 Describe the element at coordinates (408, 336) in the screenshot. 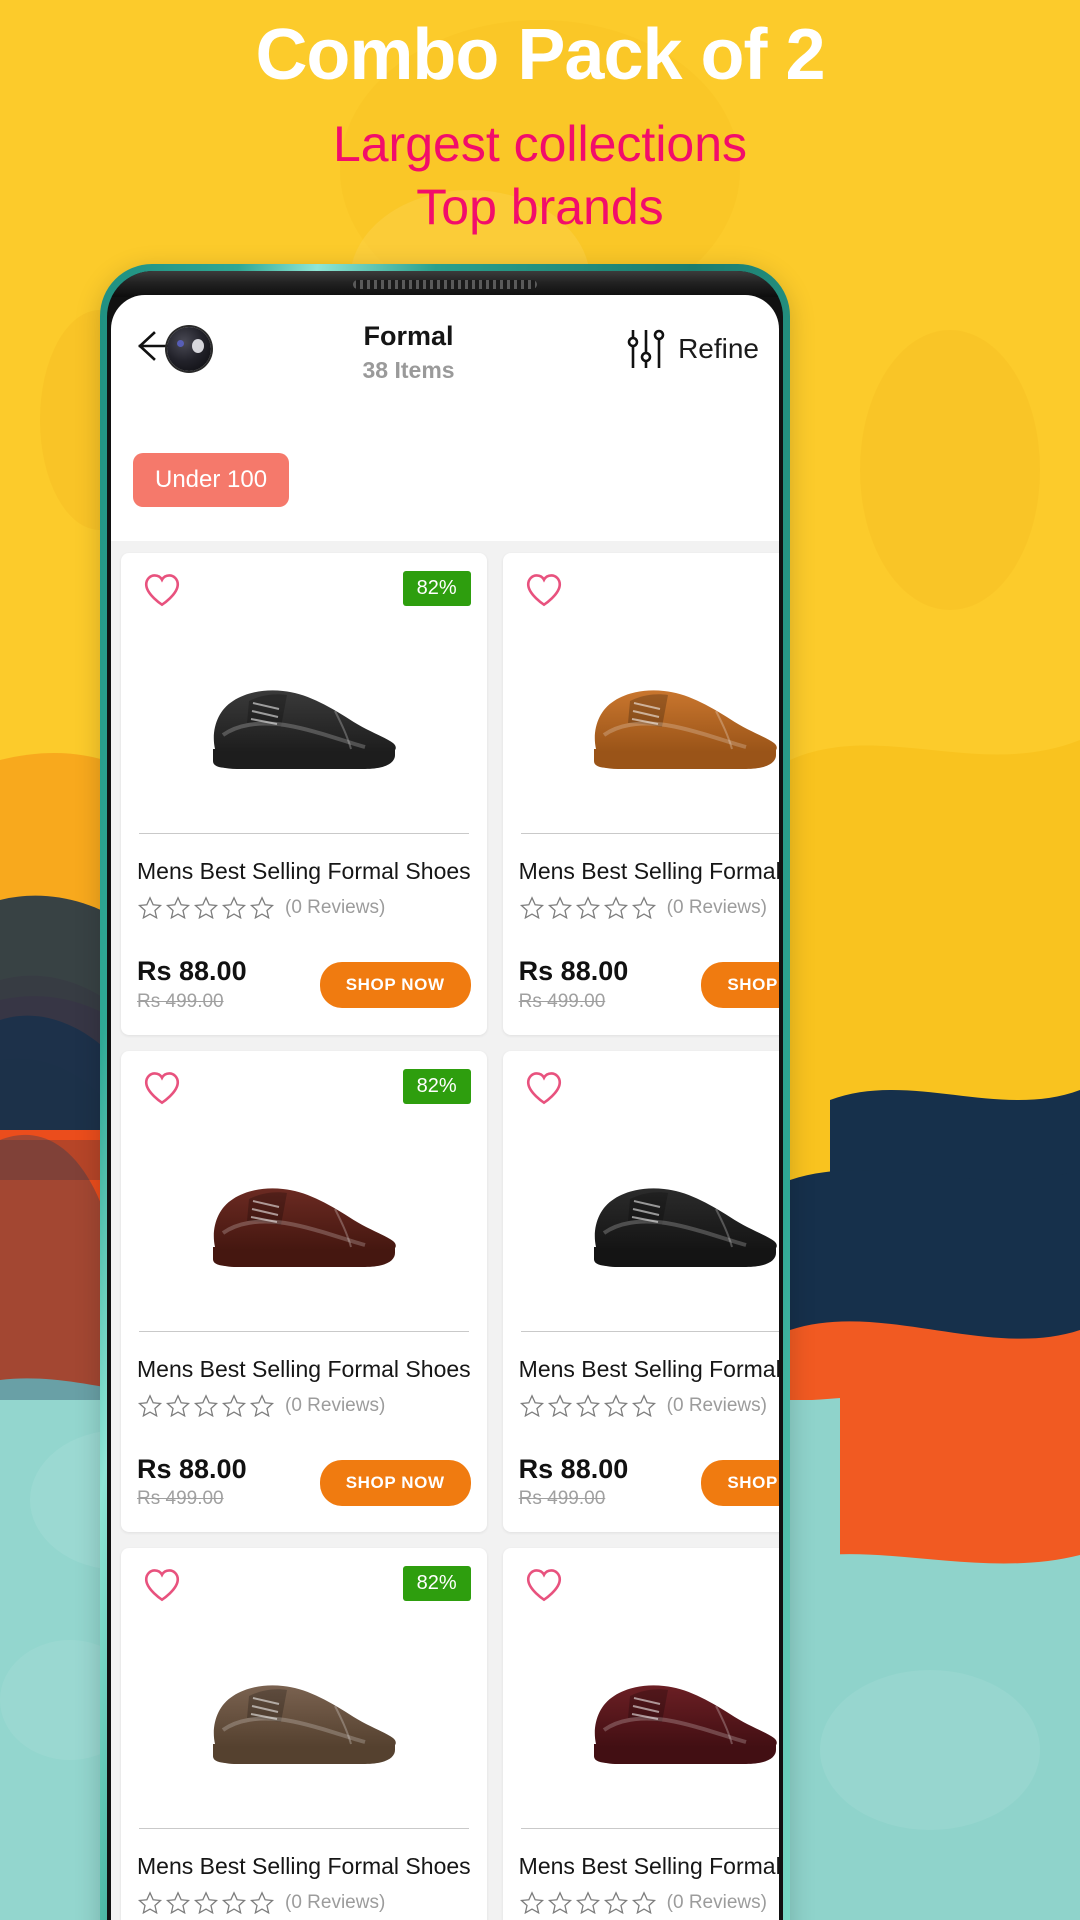

I see `page-title: Formal` at that location.